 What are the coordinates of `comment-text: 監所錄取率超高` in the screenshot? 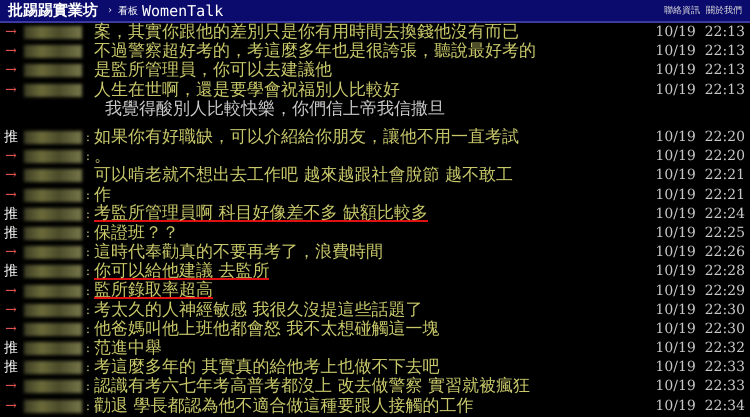 It's located at (153, 291).